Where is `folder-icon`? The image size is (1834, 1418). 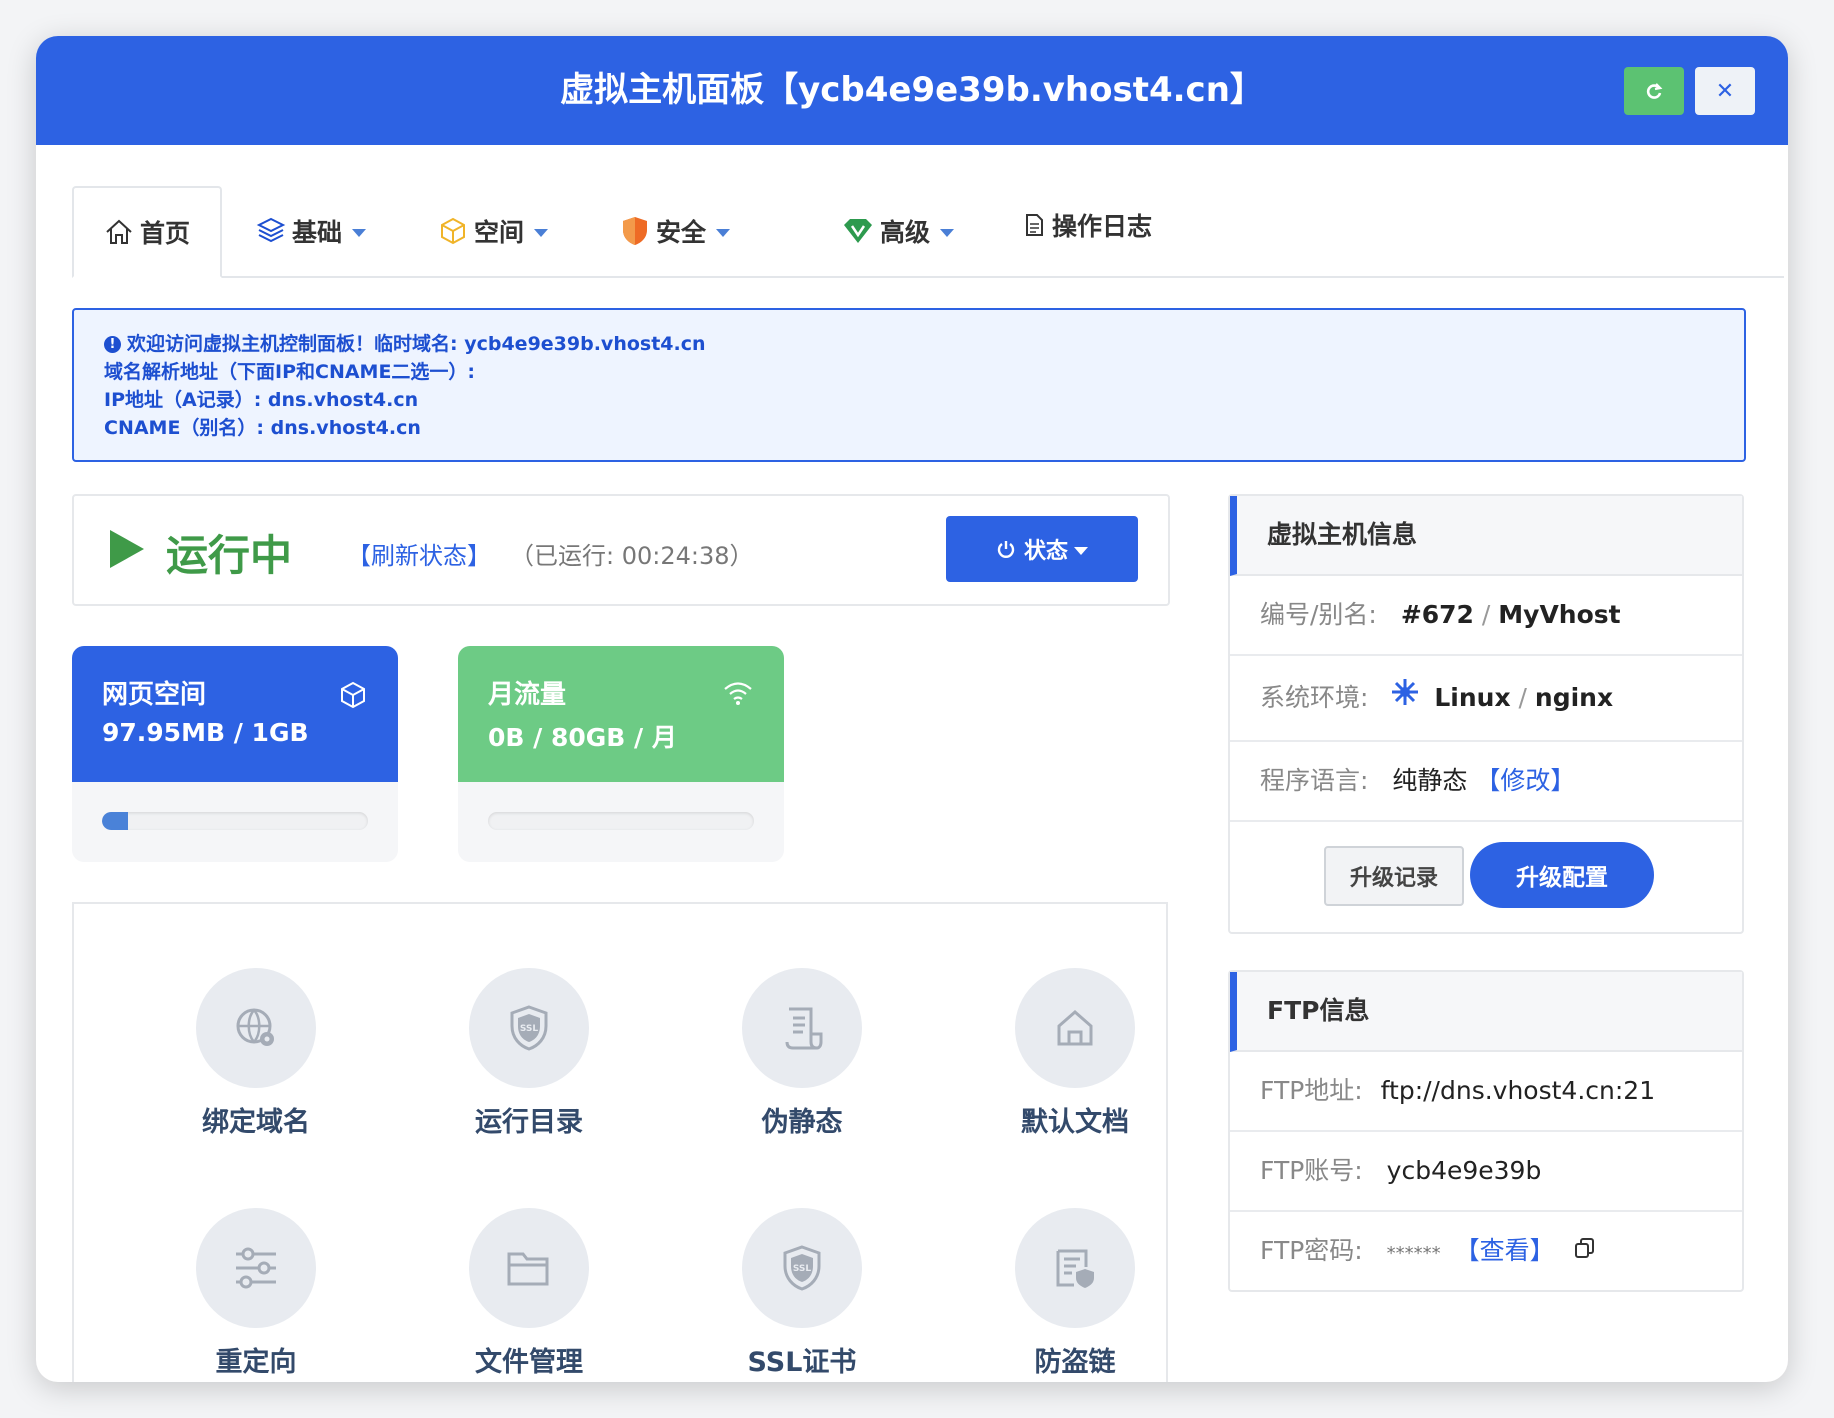 folder-icon is located at coordinates (529, 1268).